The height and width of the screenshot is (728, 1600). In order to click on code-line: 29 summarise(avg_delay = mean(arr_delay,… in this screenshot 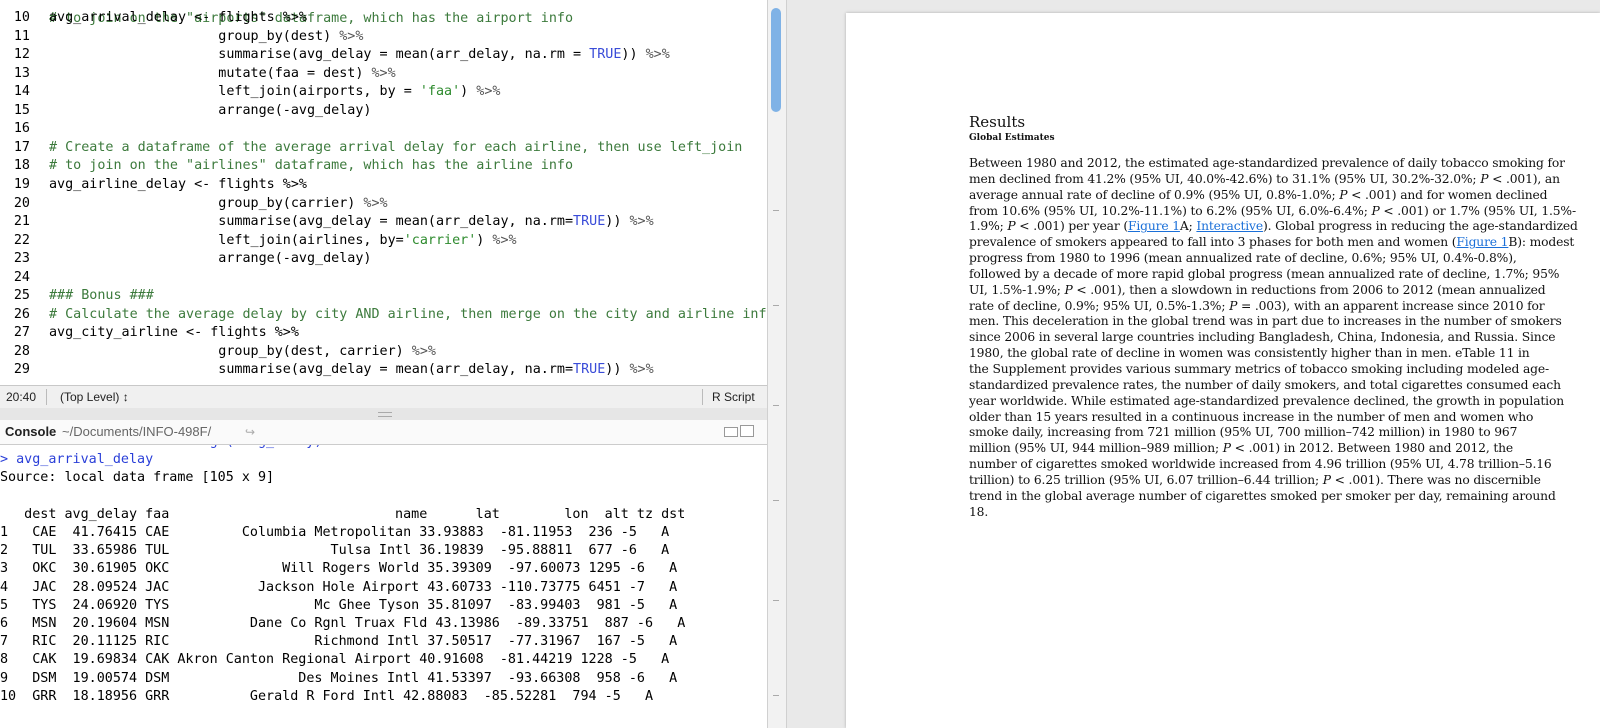, I will do `click(383, 369)`.